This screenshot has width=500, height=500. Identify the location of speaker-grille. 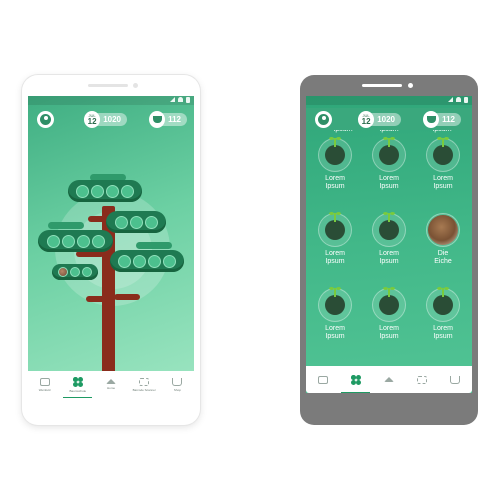
(108, 85).